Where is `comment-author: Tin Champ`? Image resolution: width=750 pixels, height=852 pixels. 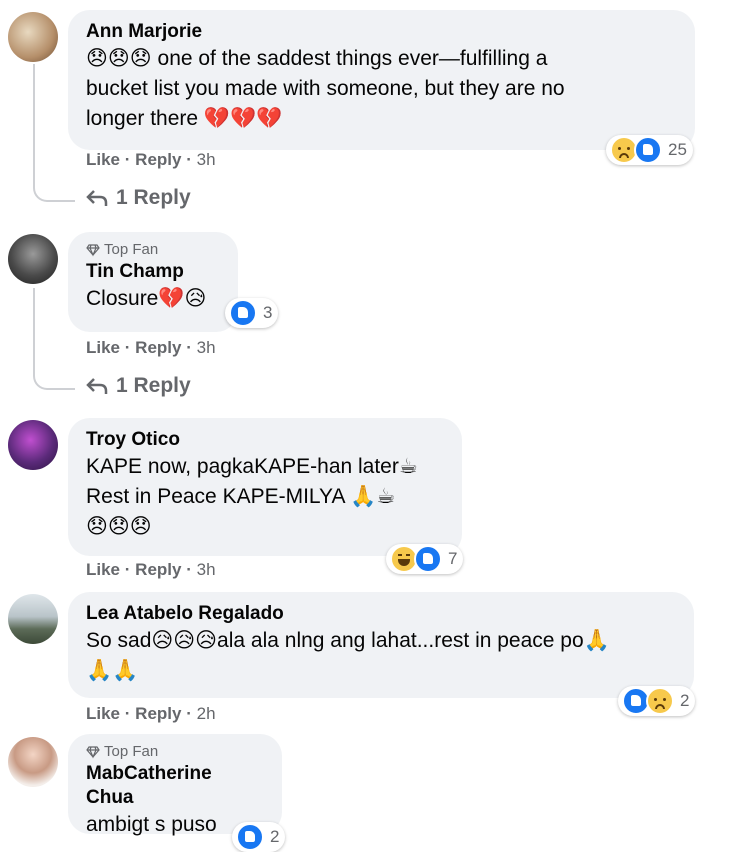 comment-author: Tin Champ is located at coordinates (153, 272).